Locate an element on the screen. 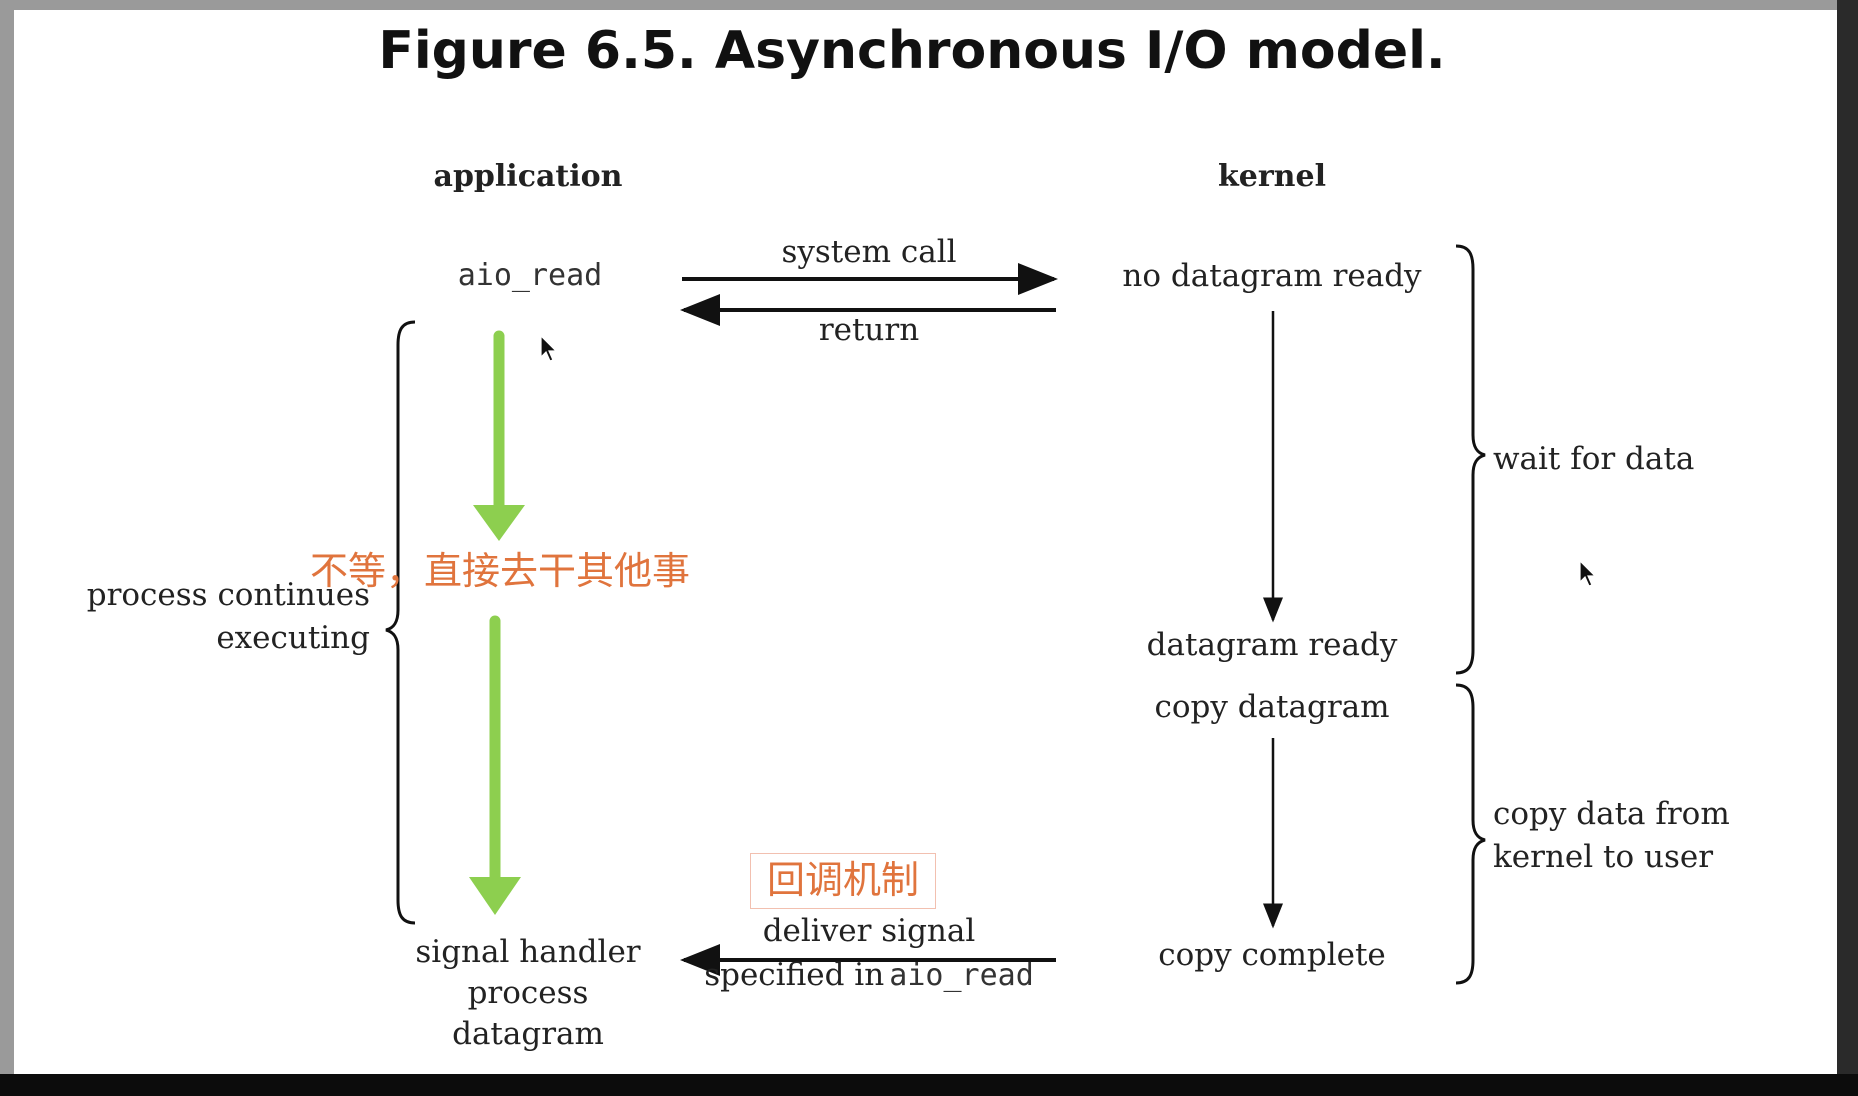 Image resolution: width=1858 pixels, height=1096 pixels. kernel-header: kernel is located at coordinates (1272, 176).